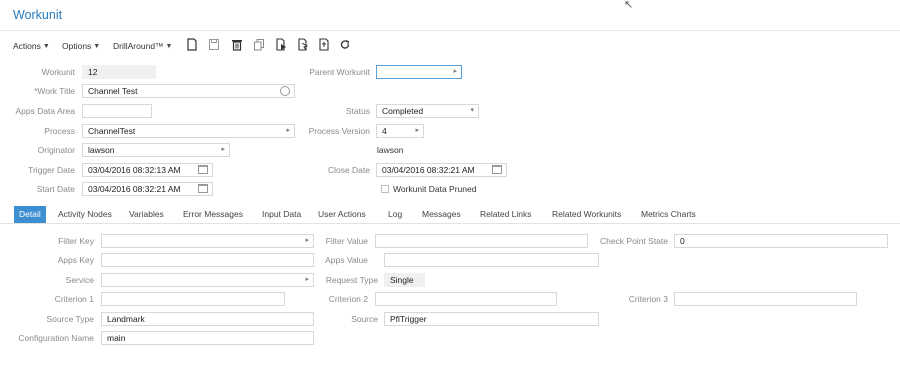 This screenshot has width=900, height=387. What do you see at coordinates (117, 111) in the screenshot?
I see `apps-data-area-field` at bounding box center [117, 111].